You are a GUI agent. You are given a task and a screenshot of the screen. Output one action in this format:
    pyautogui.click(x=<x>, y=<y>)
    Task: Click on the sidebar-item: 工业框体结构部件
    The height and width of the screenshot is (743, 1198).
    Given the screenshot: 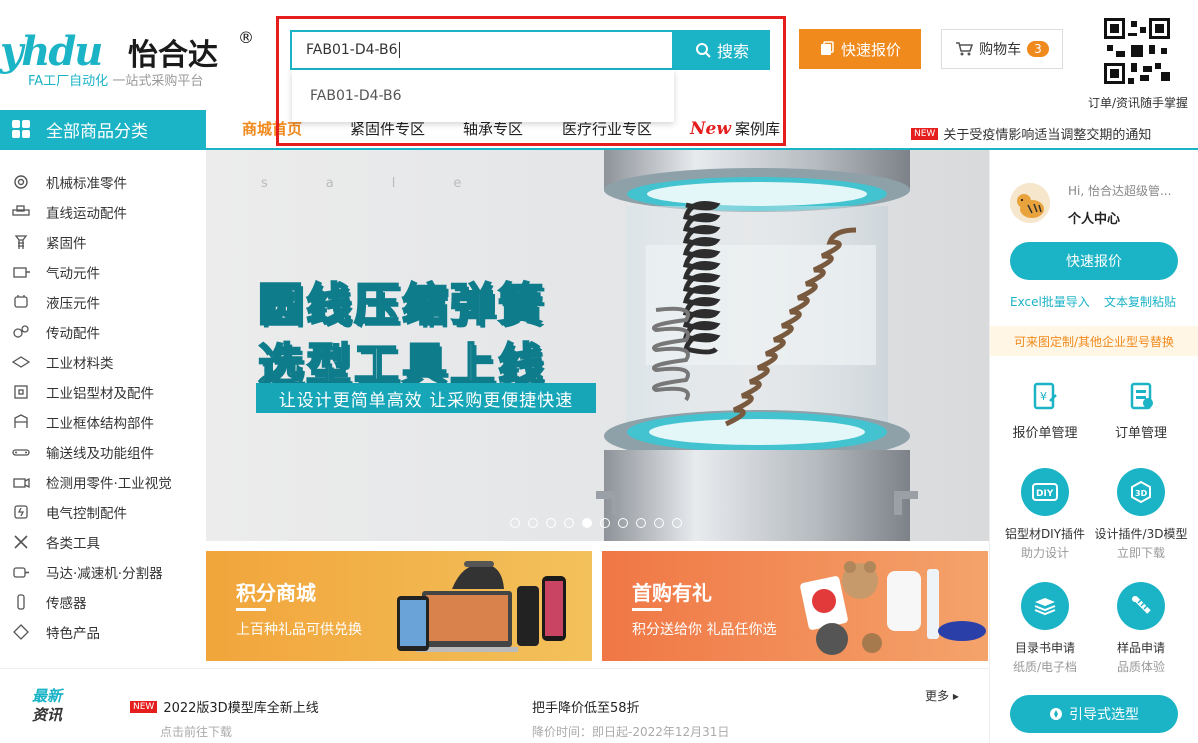 What is the action you would take?
    pyautogui.click(x=82, y=422)
    